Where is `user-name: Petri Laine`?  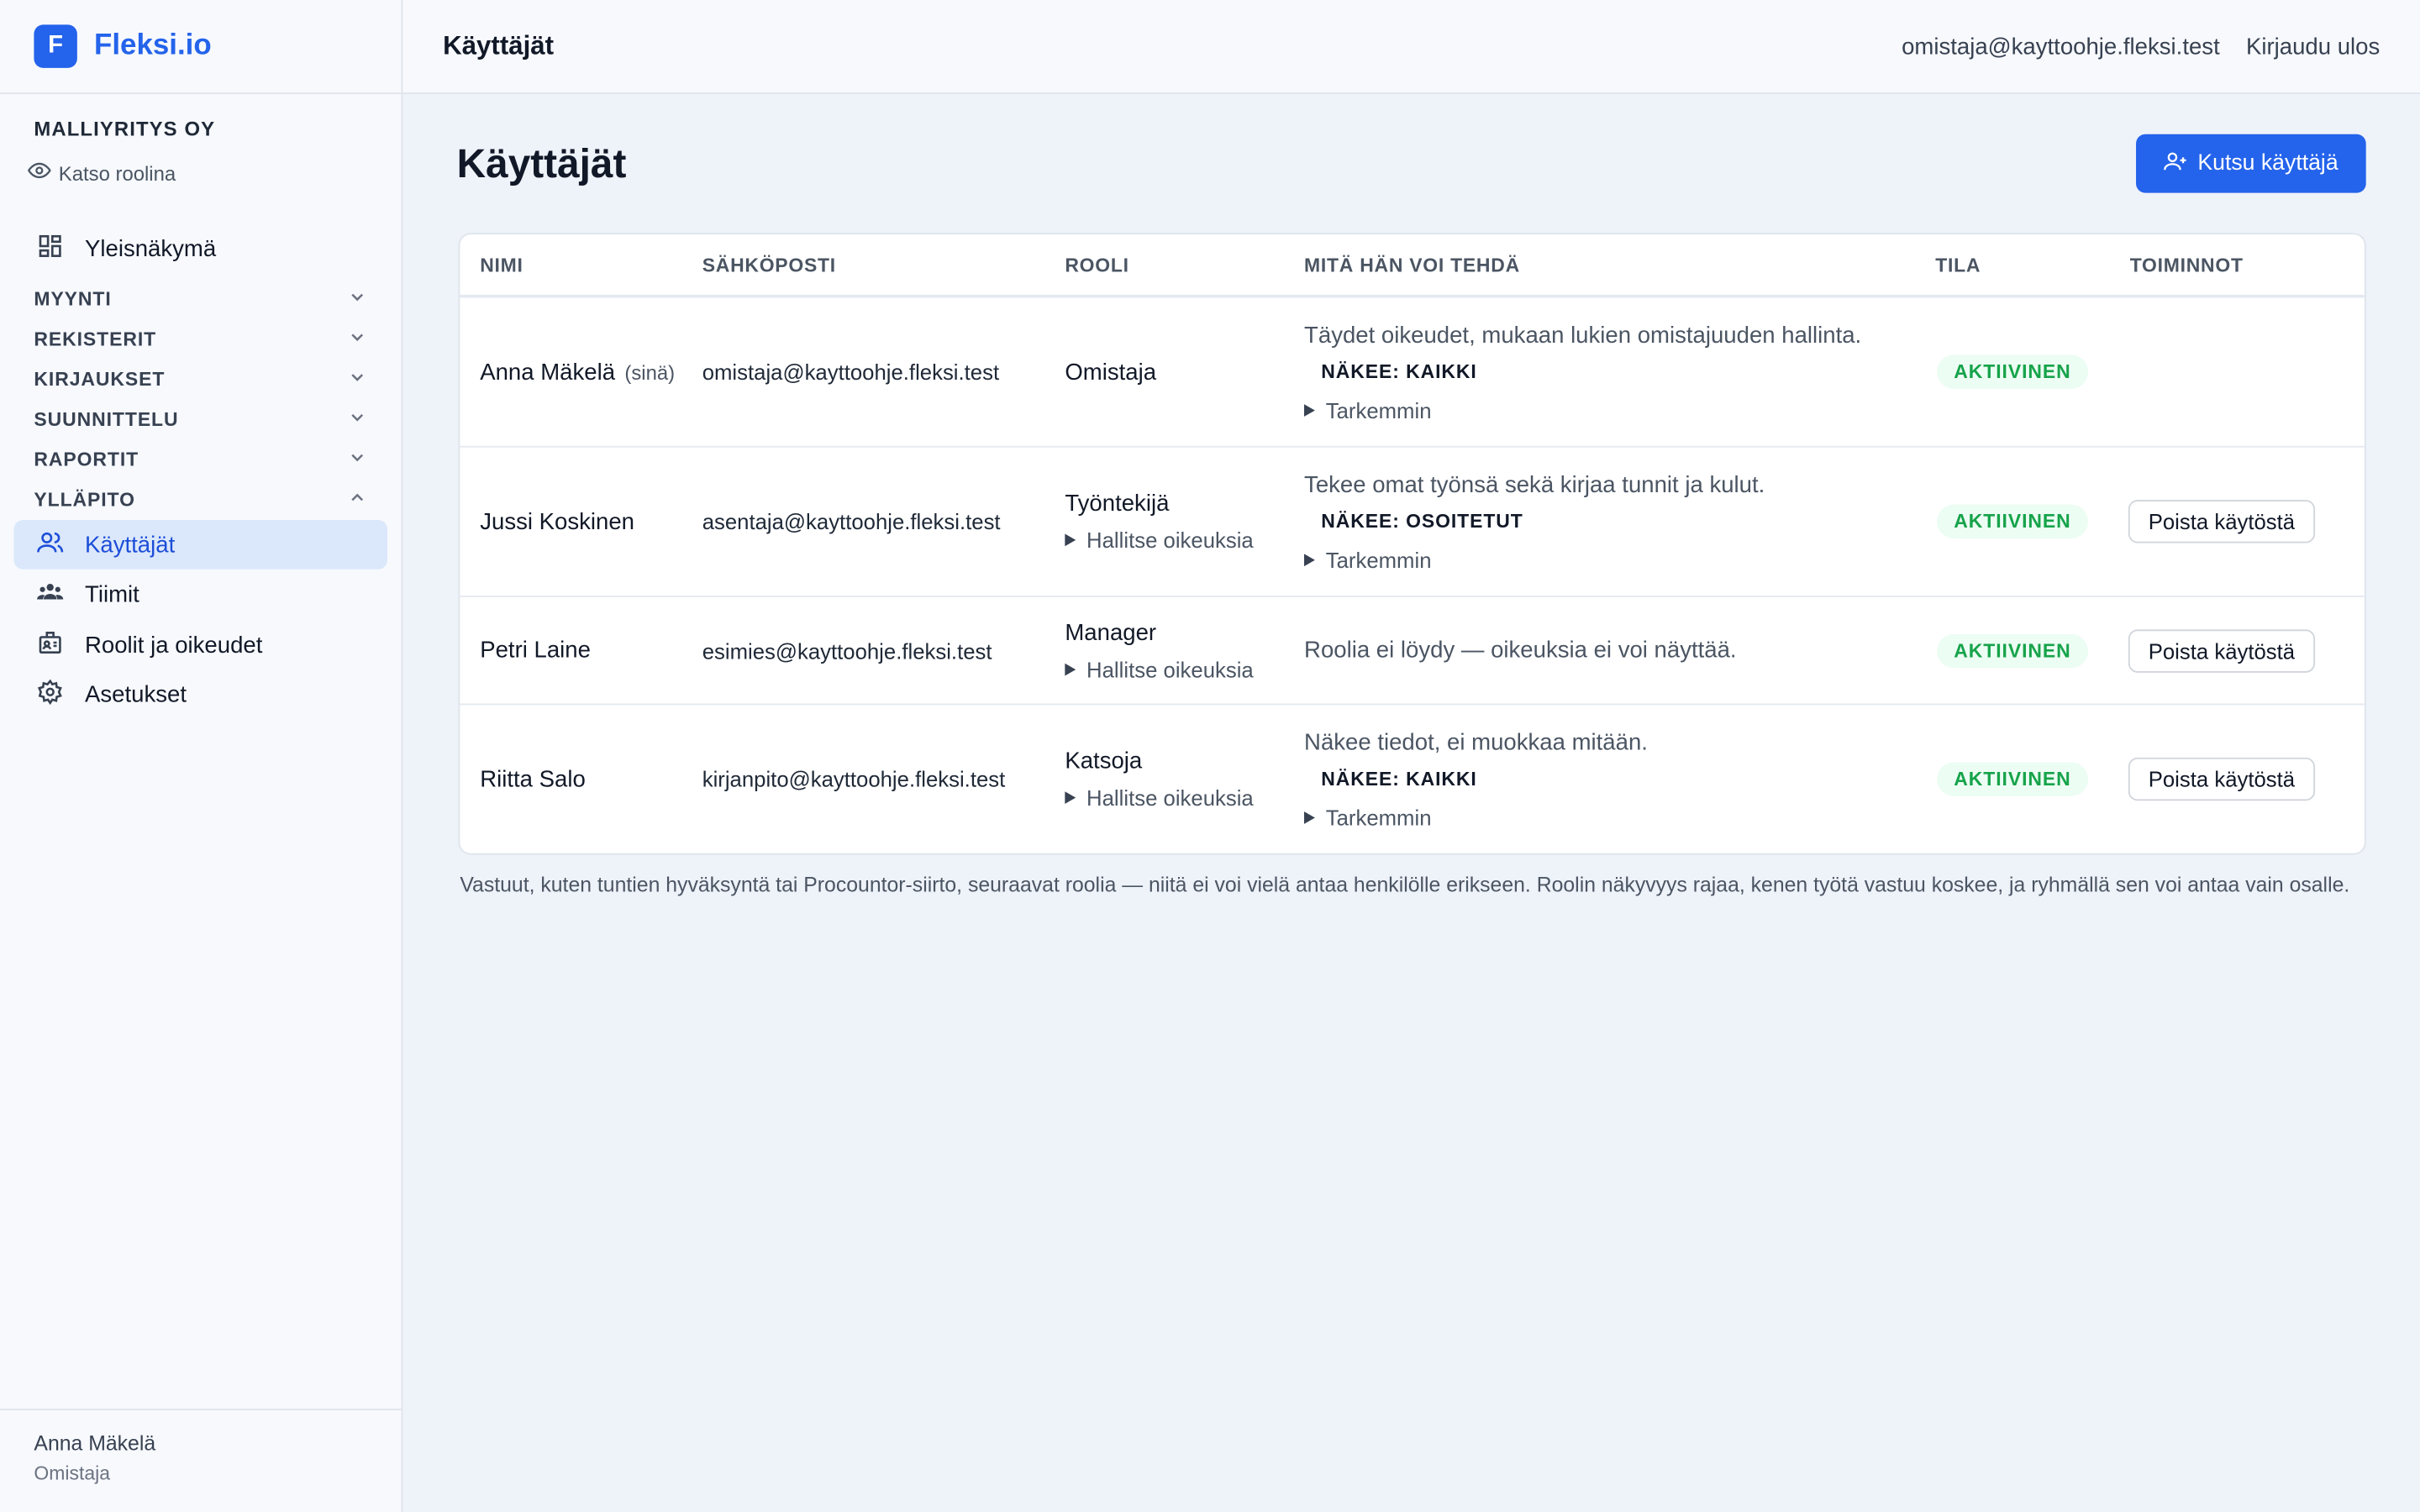
user-name: Petri Laine is located at coordinates (536, 650).